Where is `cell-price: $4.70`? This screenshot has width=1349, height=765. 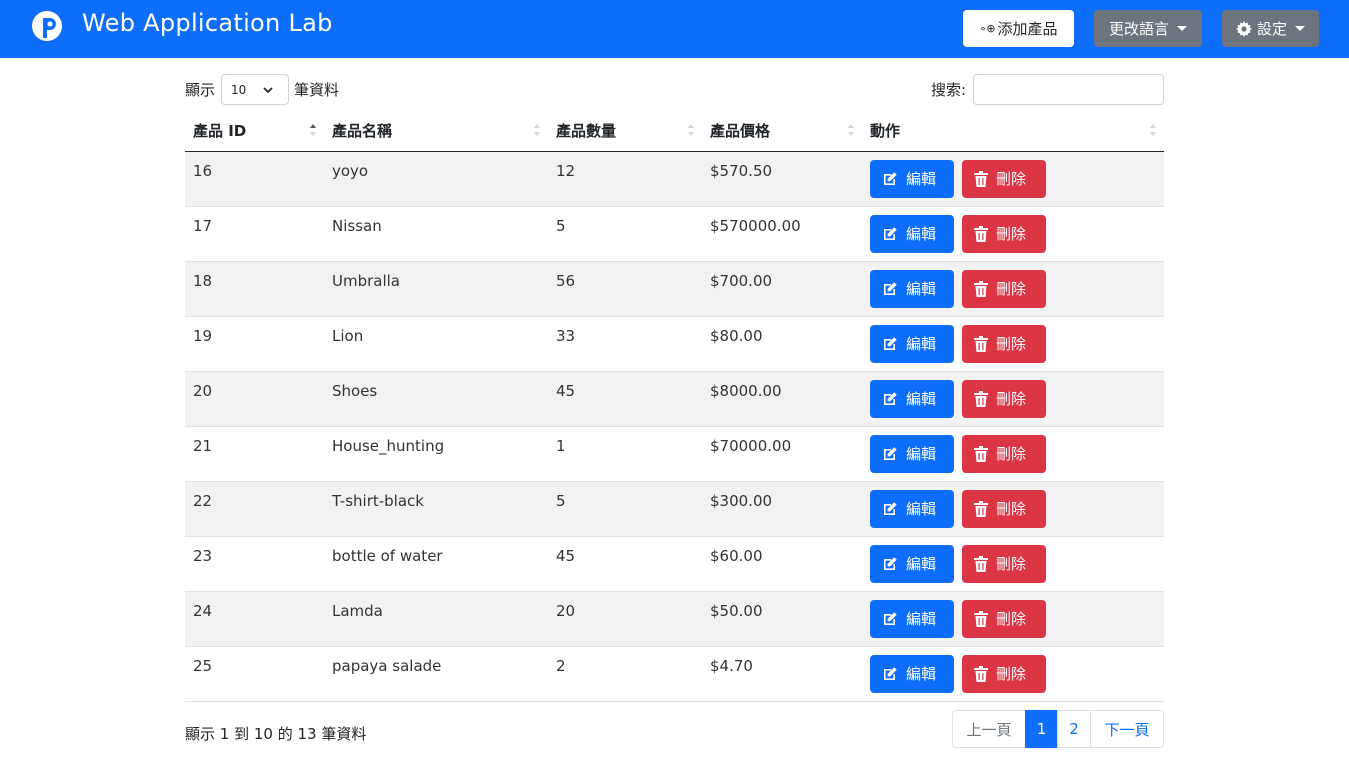 cell-price: $4.70 is located at coordinates (782, 674).